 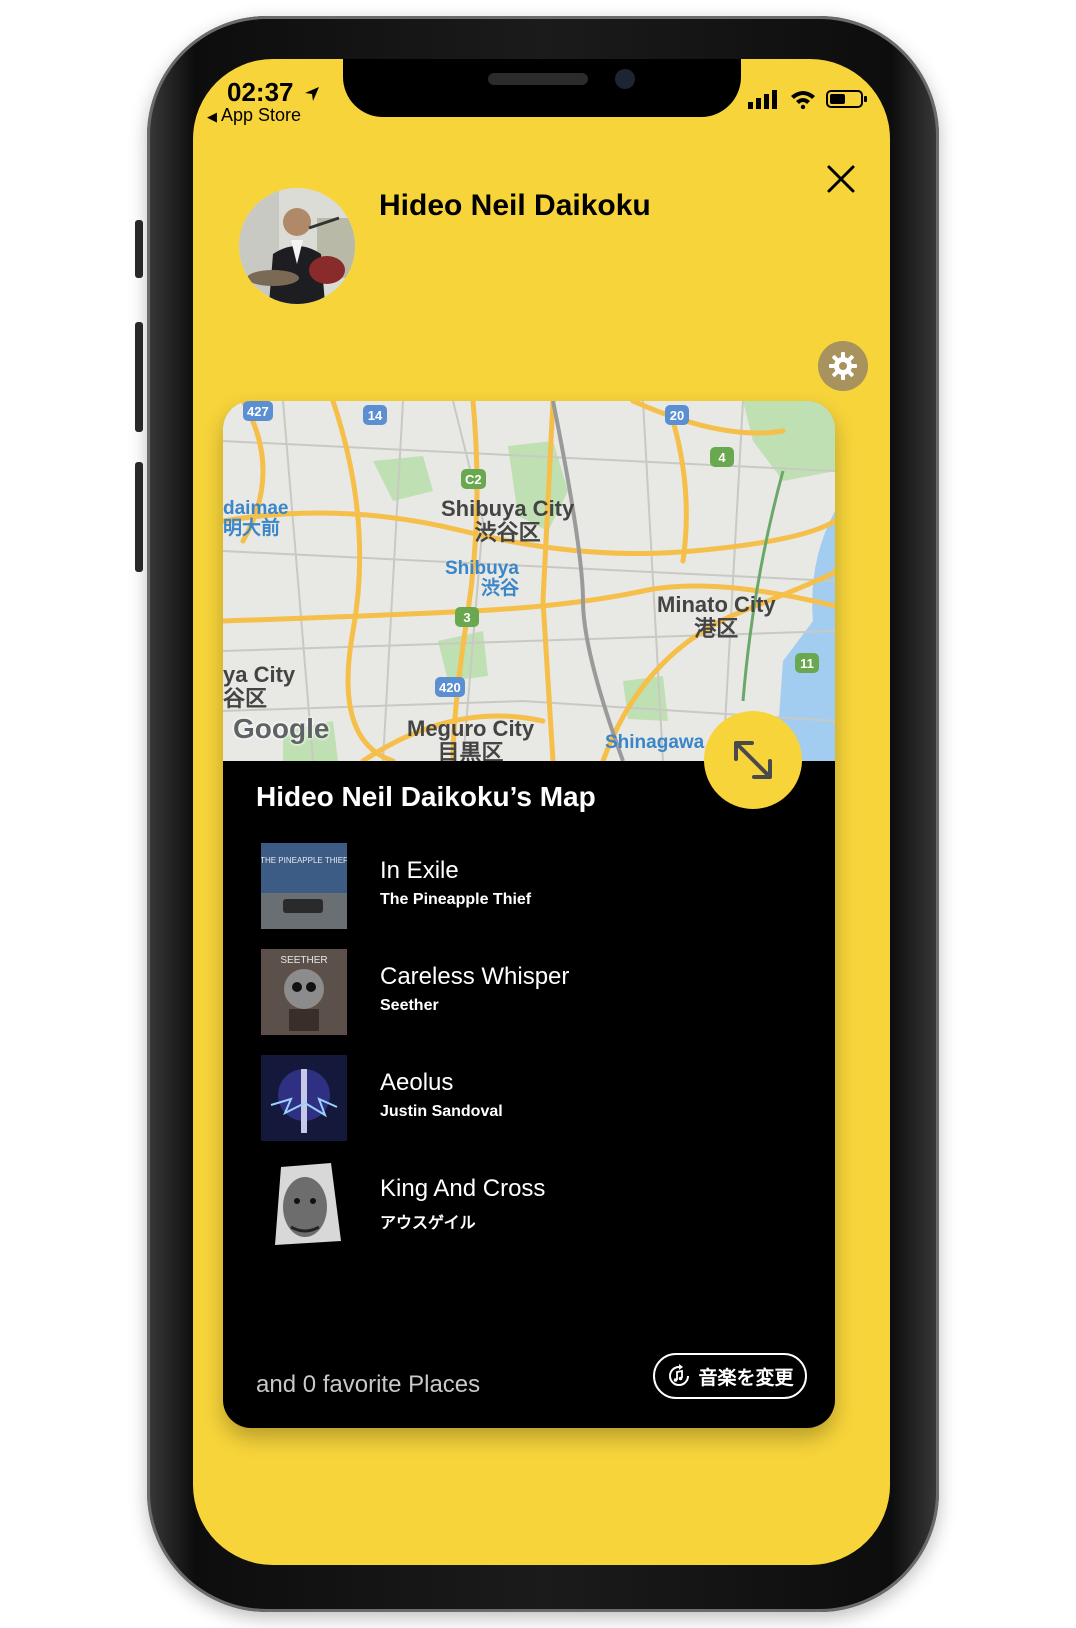 What do you see at coordinates (807, 663) in the screenshot?
I see `road-badge-11: 11` at bounding box center [807, 663].